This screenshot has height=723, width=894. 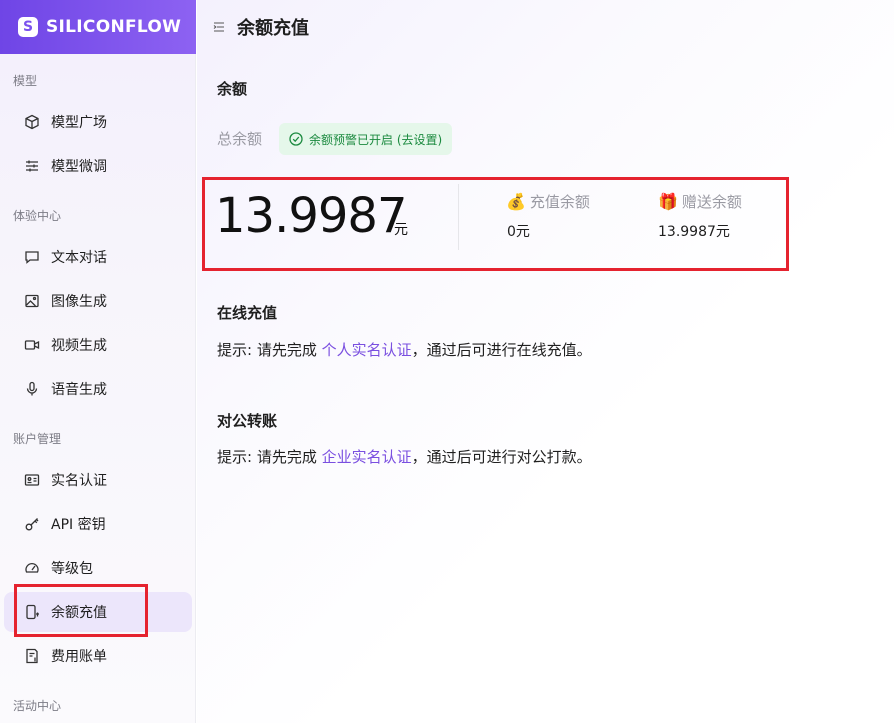 What do you see at coordinates (79, 258) in the screenshot?
I see `sidebar-item-label: 文本对话` at bounding box center [79, 258].